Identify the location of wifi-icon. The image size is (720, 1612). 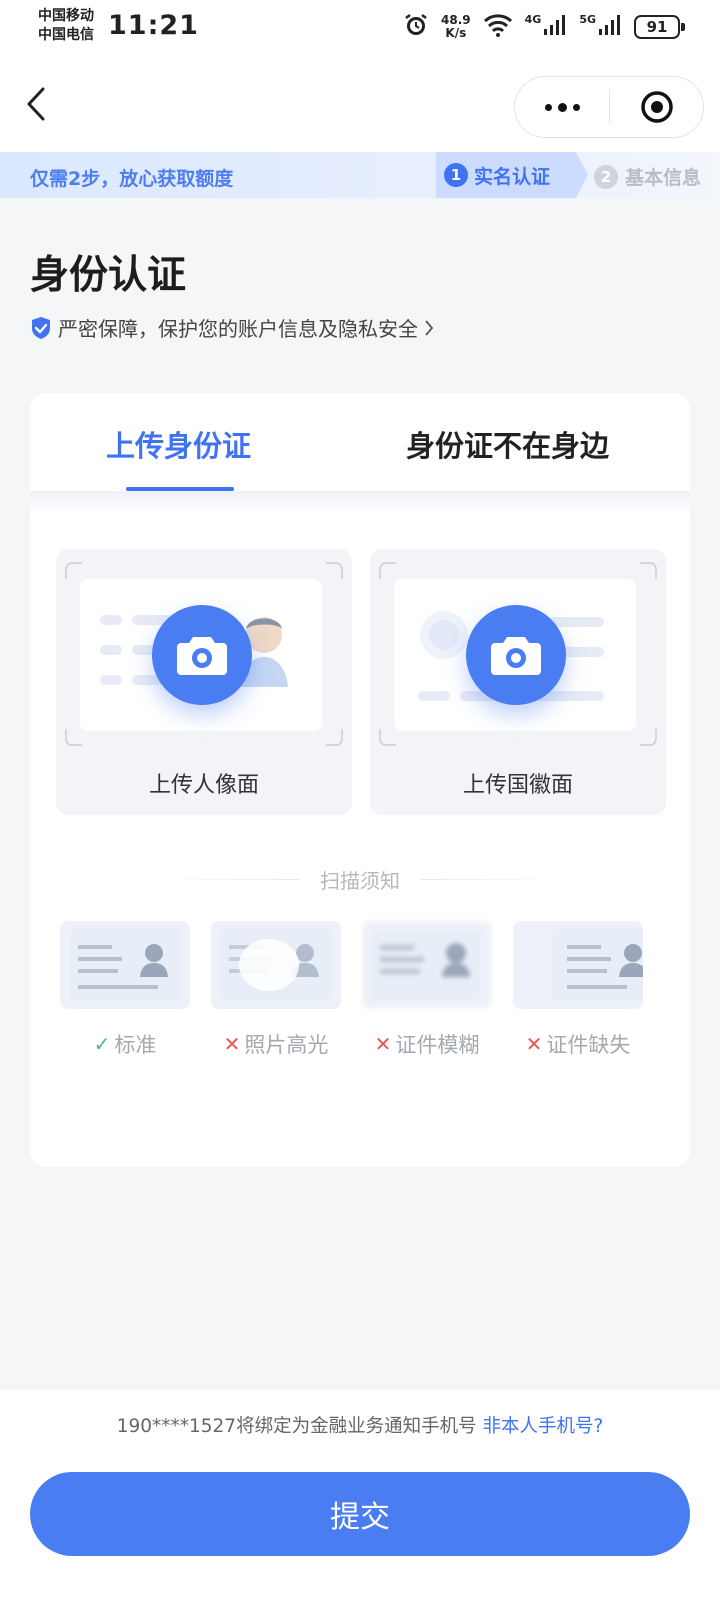
(498, 27).